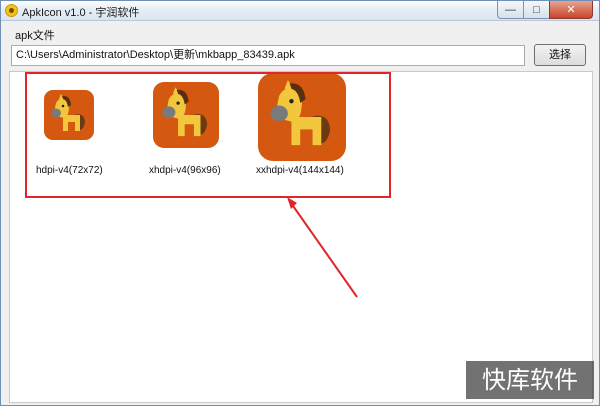 This screenshot has height=406, width=600. What do you see at coordinates (35, 36) in the screenshot?
I see `apk-file-label: apk文件` at bounding box center [35, 36].